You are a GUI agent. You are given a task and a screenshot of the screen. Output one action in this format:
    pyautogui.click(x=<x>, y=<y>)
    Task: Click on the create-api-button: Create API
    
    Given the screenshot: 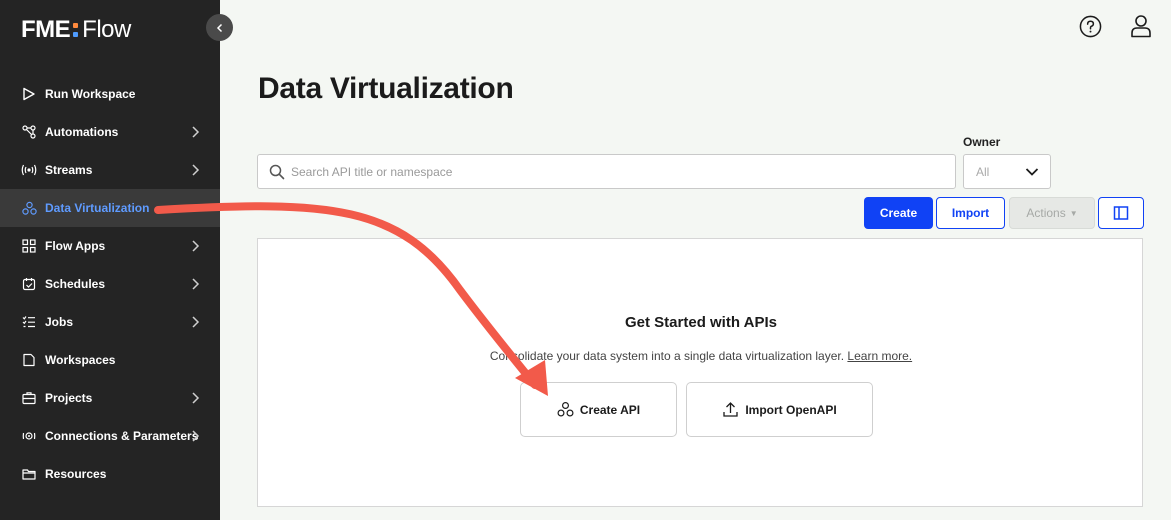 What is the action you would take?
    pyautogui.click(x=598, y=409)
    